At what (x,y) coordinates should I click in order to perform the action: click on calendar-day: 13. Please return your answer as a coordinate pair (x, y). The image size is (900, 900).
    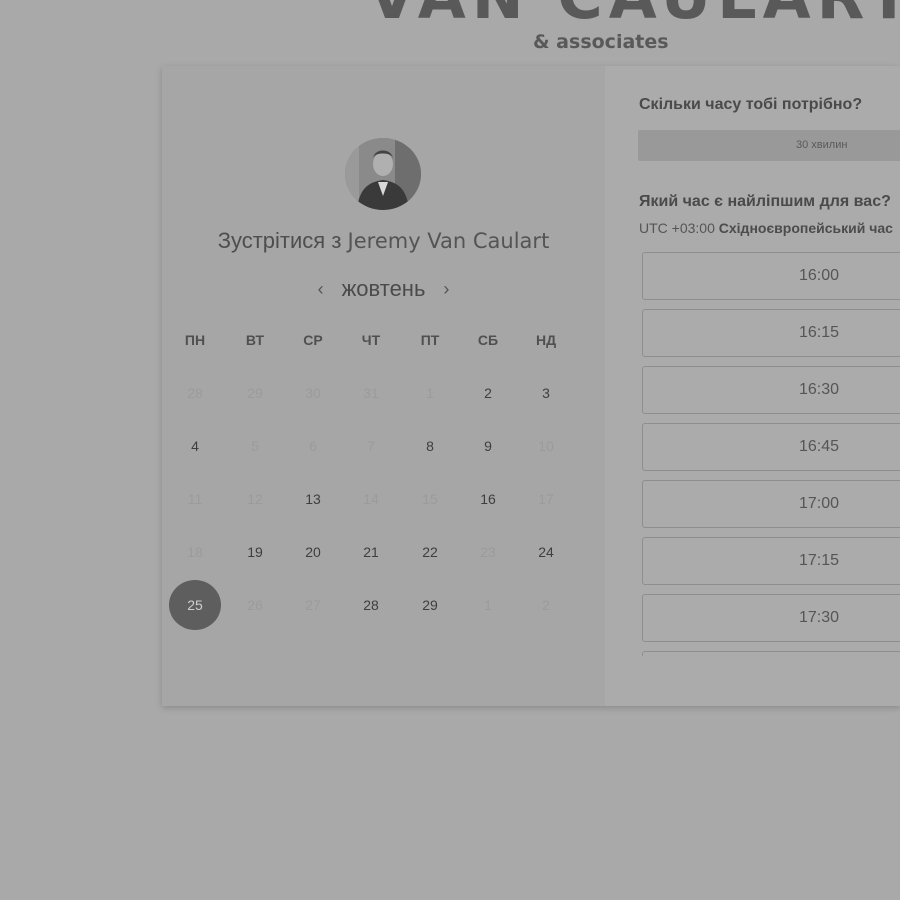
    Looking at the image, I should click on (313, 499).